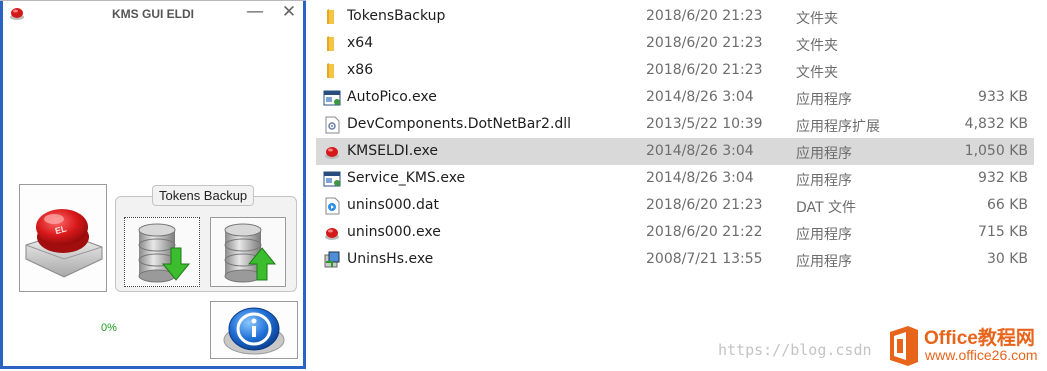  What do you see at coordinates (396, 16) in the screenshot?
I see `file-name: TokensBackup` at bounding box center [396, 16].